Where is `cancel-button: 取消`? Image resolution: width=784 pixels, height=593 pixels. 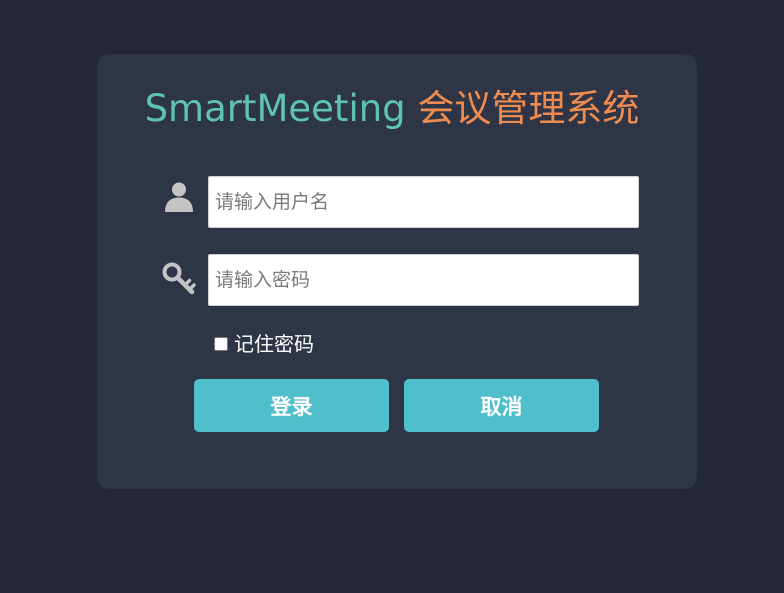 cancel-button: 取消 is located at coordinates (501, 405).